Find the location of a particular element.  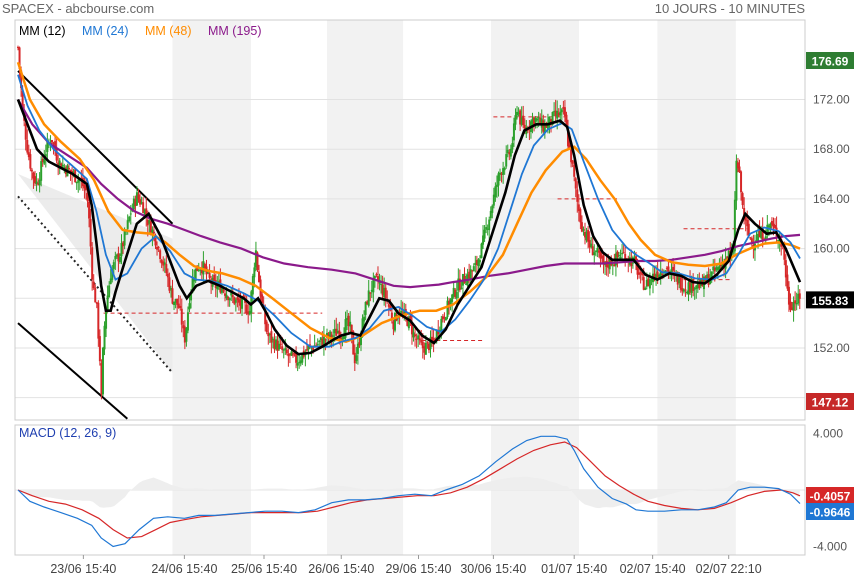

macd-signal-value: -0.4057 is located at coordinates (830, 497).